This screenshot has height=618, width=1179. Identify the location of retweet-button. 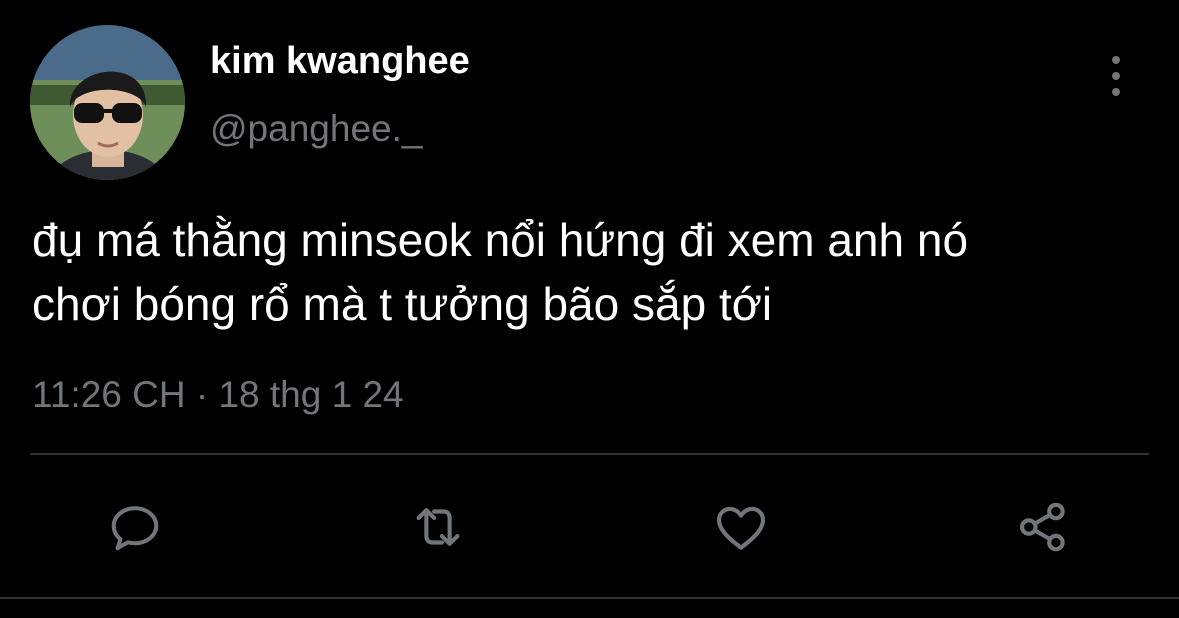
(438, 527).